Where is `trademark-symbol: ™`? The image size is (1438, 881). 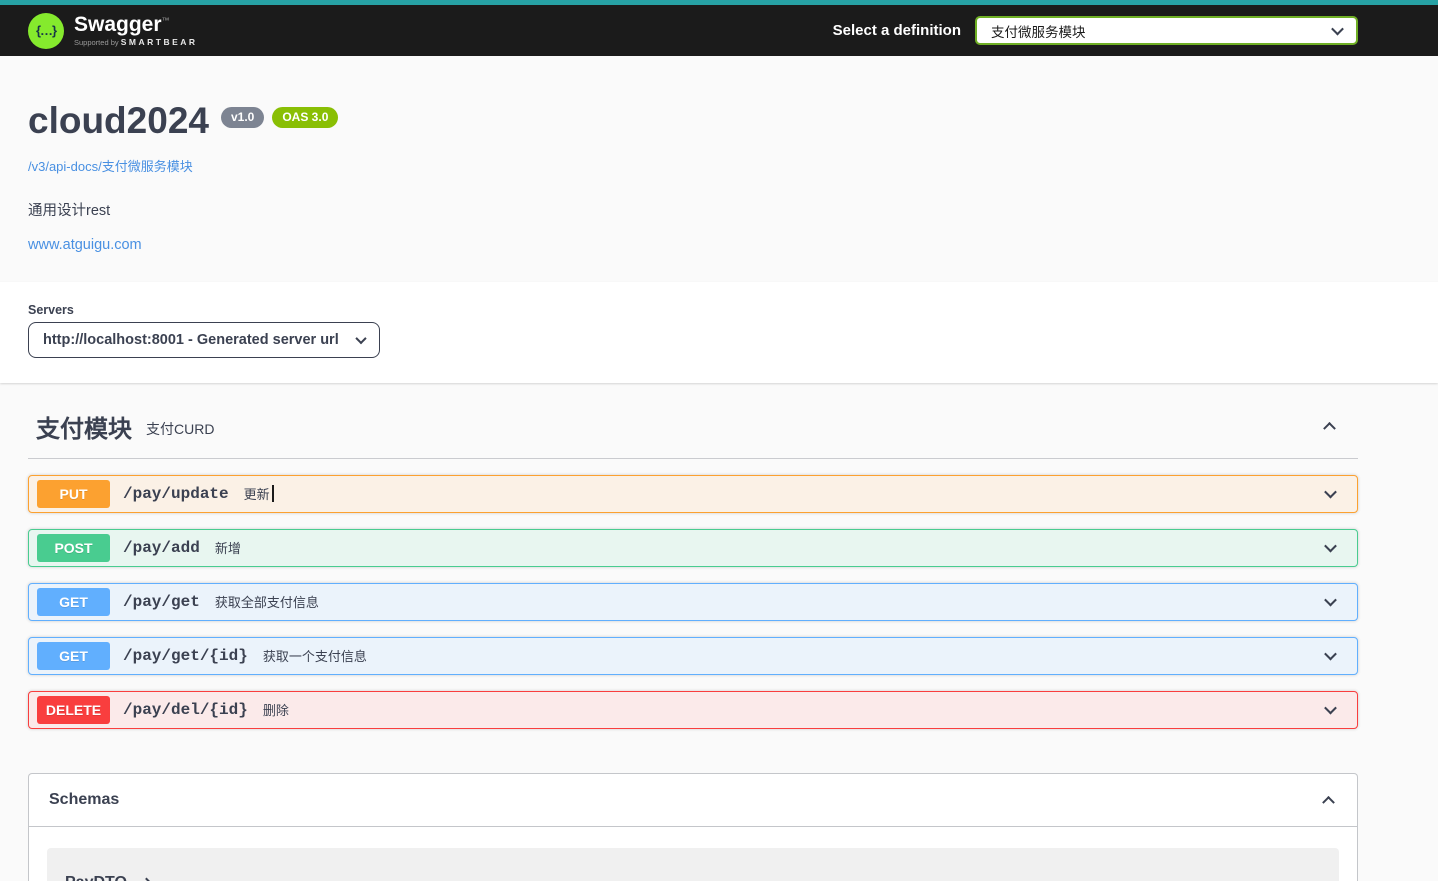 trademark-symbol: ™ is located at coordinates (165, 20).